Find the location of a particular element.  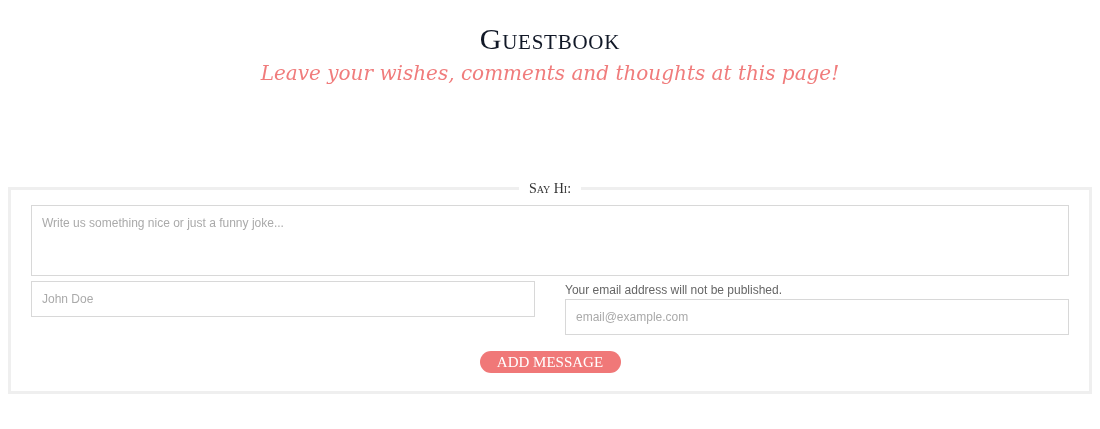

page-title: Guestbook is located at coordinates (550, 39).